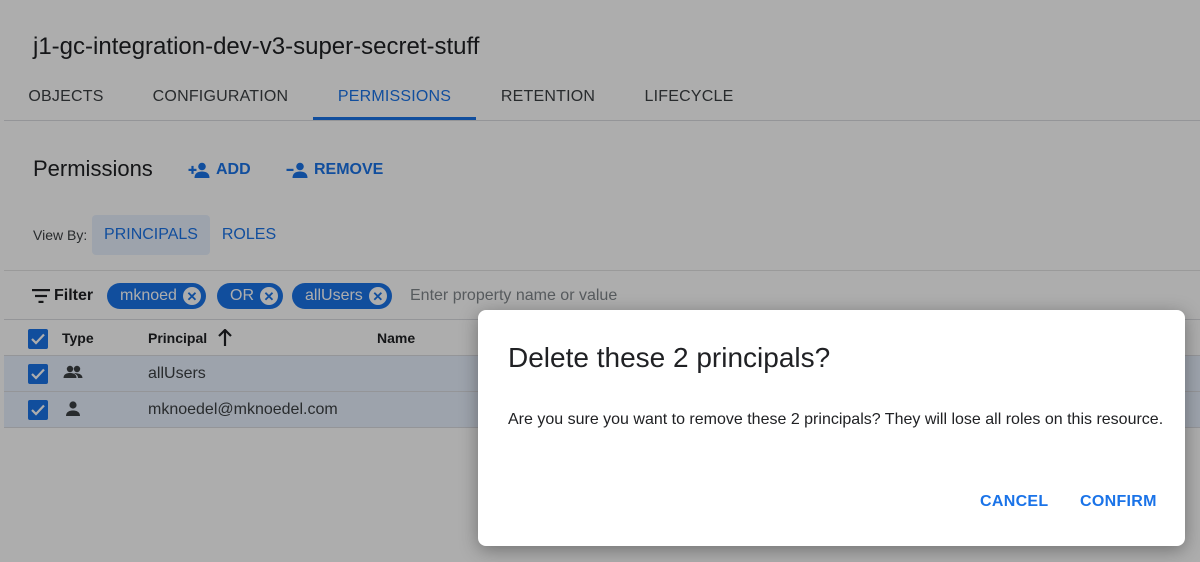  I want to click on cancel-button: CANCEL, so click(1014, 502).